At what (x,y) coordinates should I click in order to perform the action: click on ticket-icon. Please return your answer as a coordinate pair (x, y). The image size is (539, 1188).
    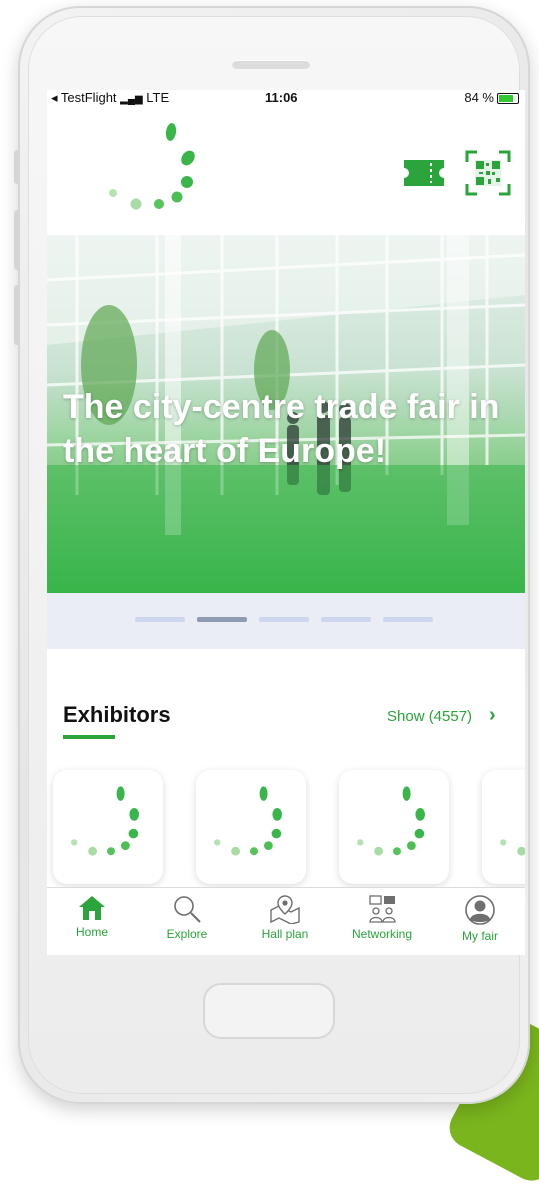
    Looking at the image, I should click on (424, 173).